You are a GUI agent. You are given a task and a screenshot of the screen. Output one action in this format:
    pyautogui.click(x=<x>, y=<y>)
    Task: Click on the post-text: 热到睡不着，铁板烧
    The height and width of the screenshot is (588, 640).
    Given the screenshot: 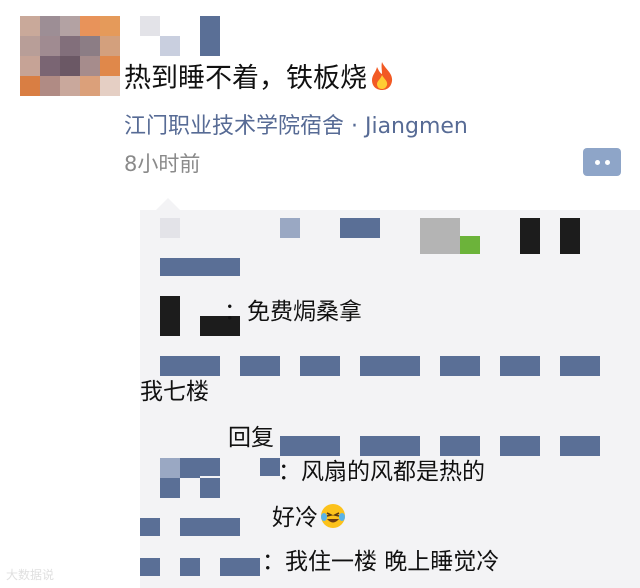 What is the action you would take?
    pyautogui.click(x=259, y=75)
    